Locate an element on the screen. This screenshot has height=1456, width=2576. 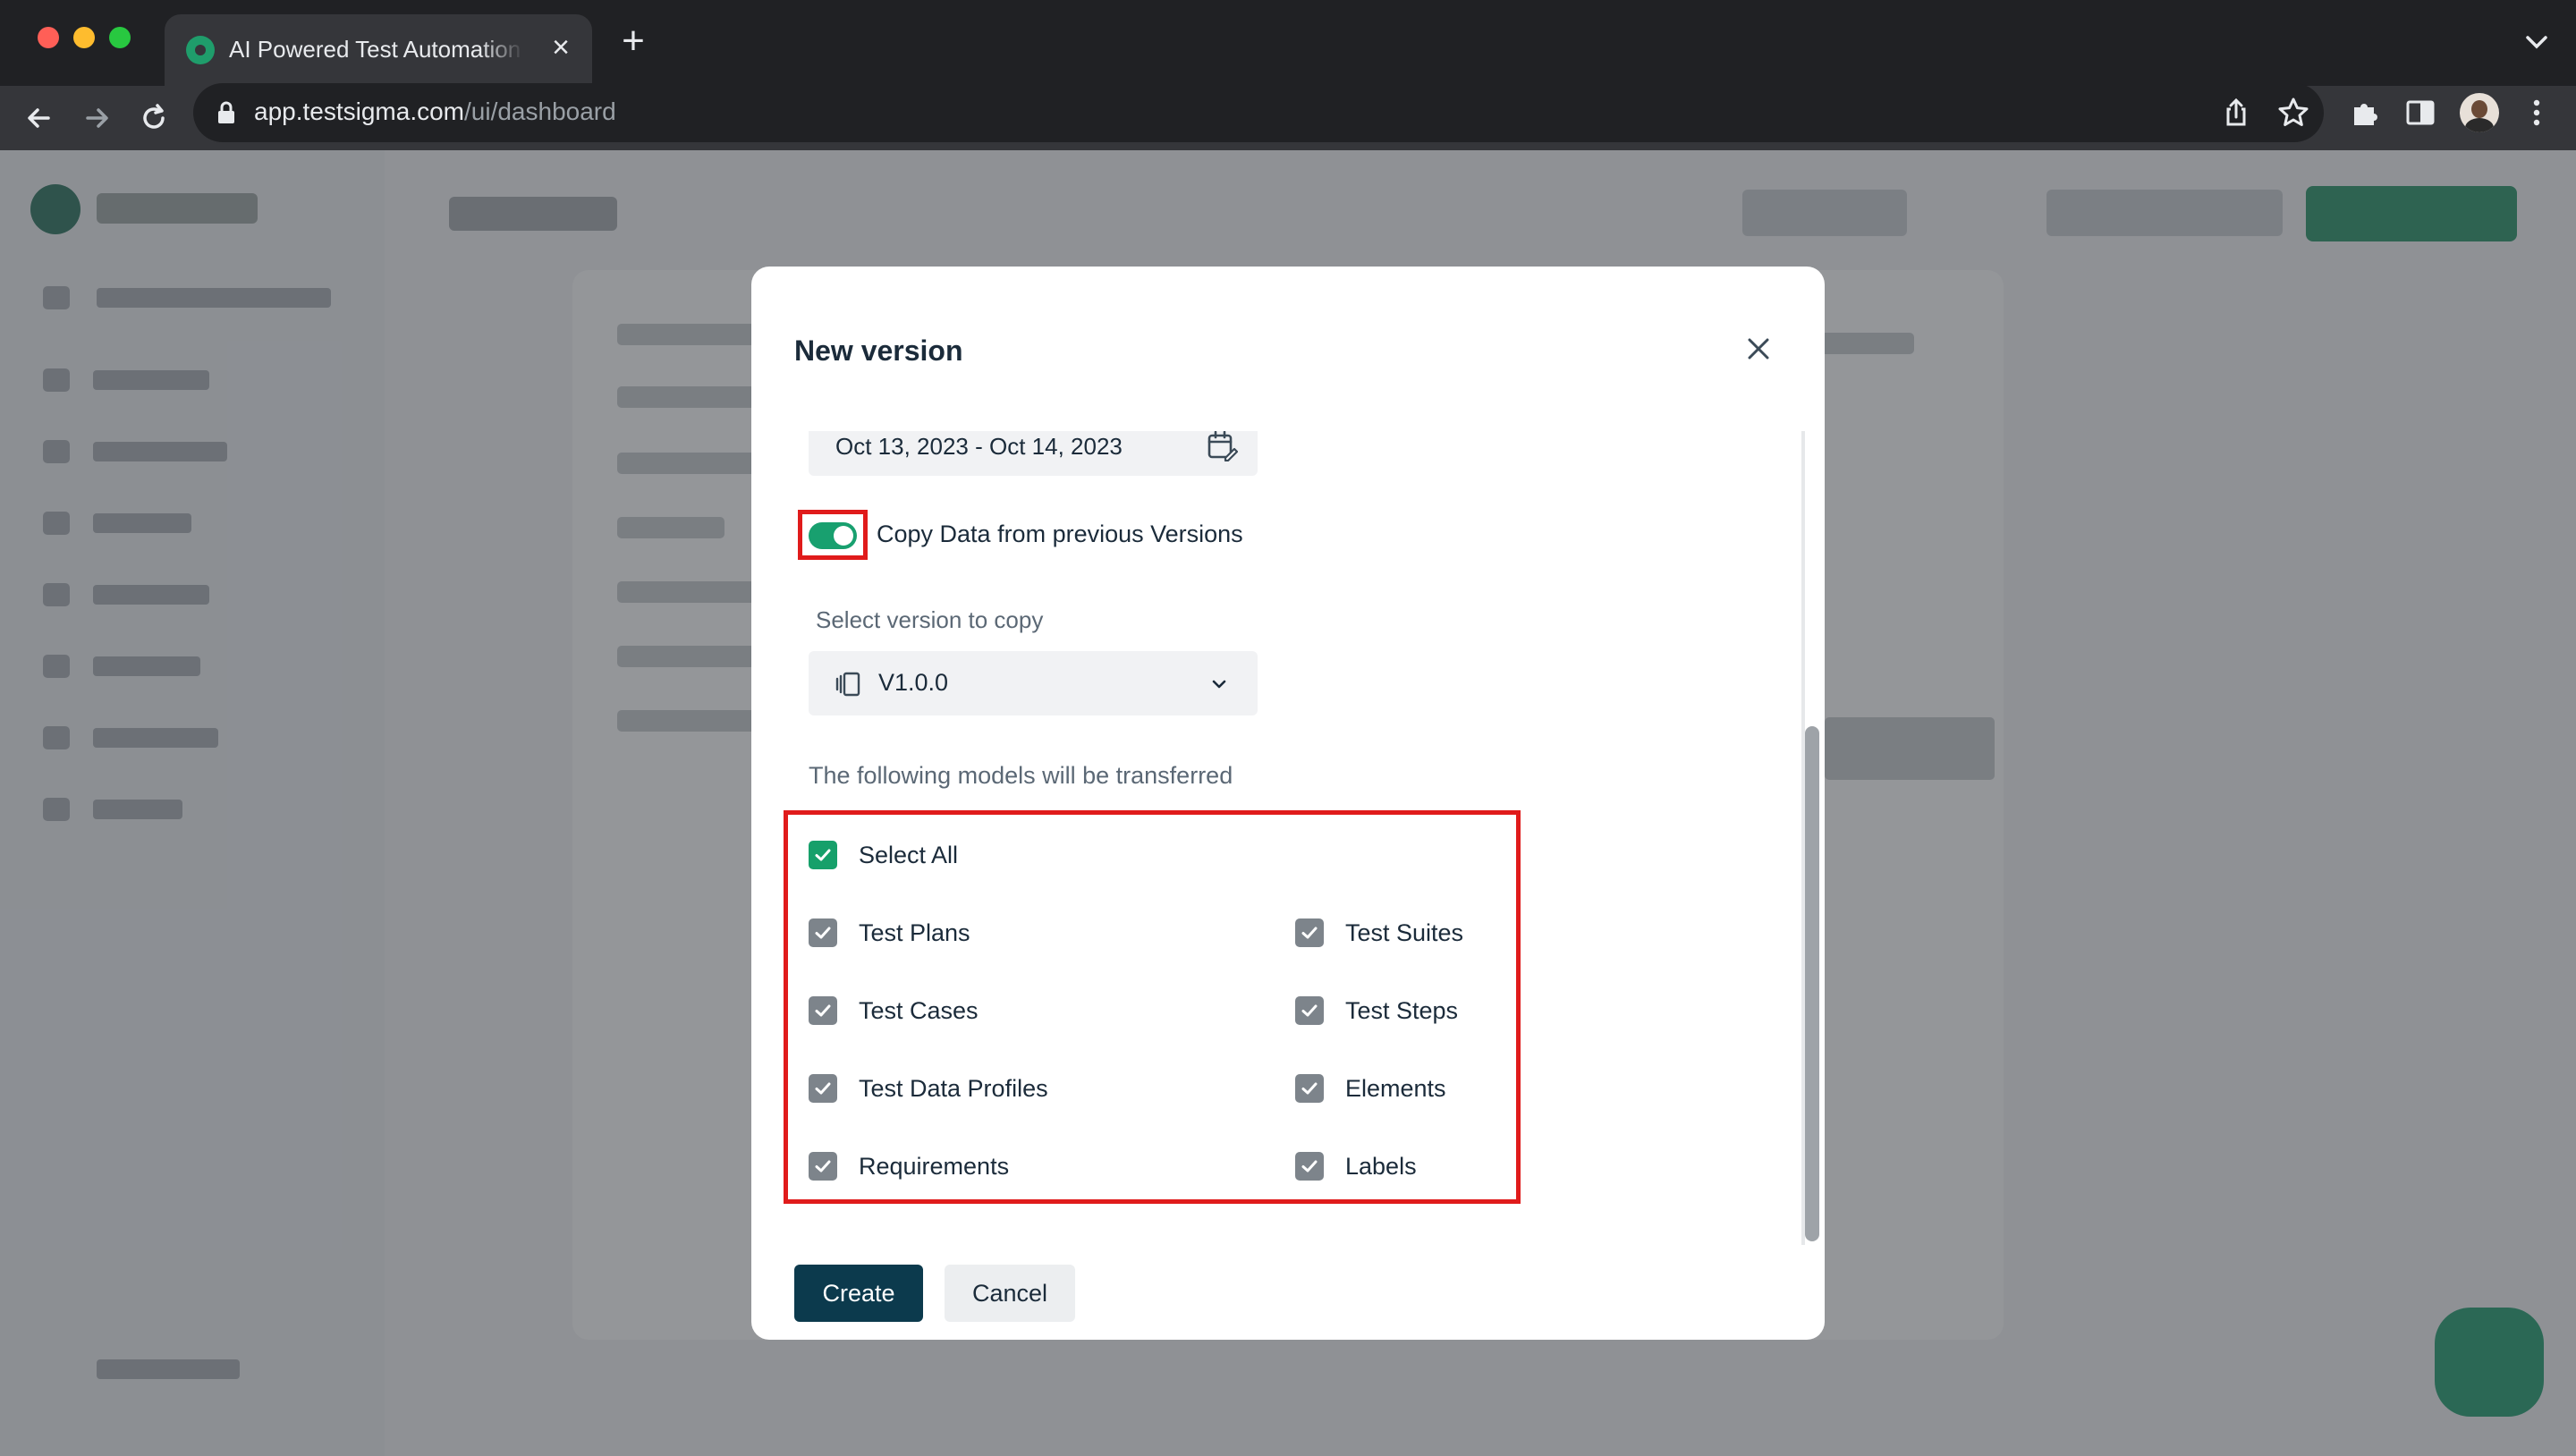
scrollbar-thumb is located at coordinates (1812, 983).